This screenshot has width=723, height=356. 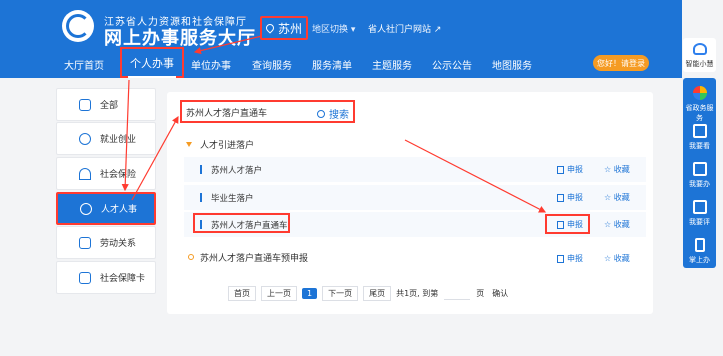 What do you see at coordinates (272, 64) in the screenshot?
I see `nav-item-query: 查询服务` at bounding box center [272, 64].